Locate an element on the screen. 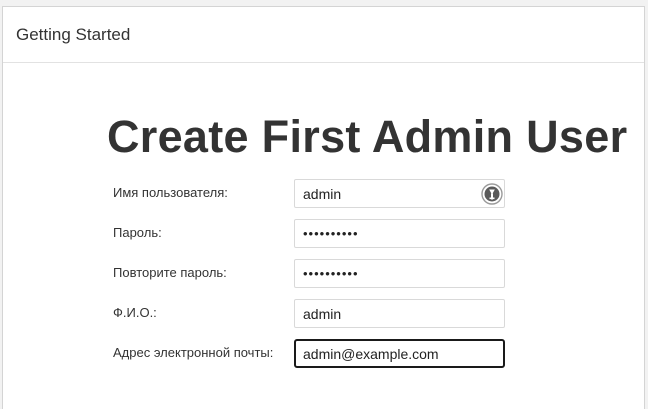 The image size is (648, 409). email-label: Адрес электронной почты: is located at coordinates (193, 352).